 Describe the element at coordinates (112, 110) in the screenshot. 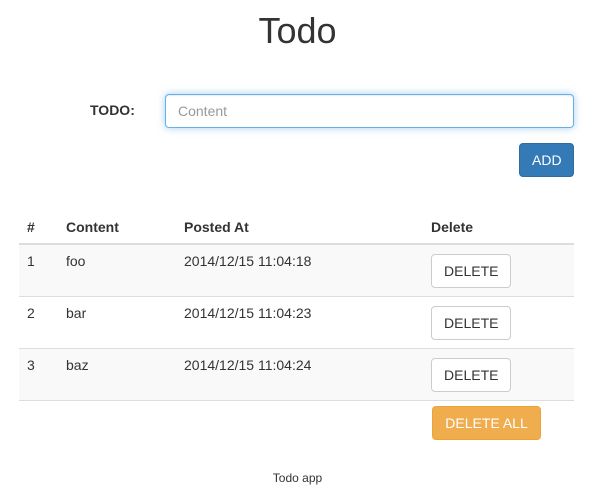

I see `todo-label: TODO:` at that location.